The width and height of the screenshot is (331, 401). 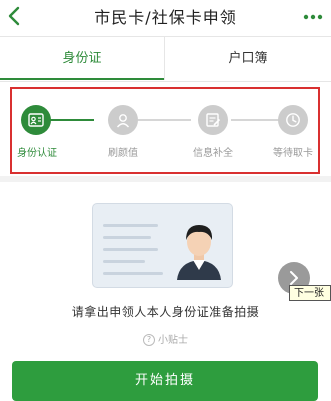 What do you see at coordinates (199, 252) in the screenshot?
I see `person-portrait-icon` at bounding box center [199, 252].